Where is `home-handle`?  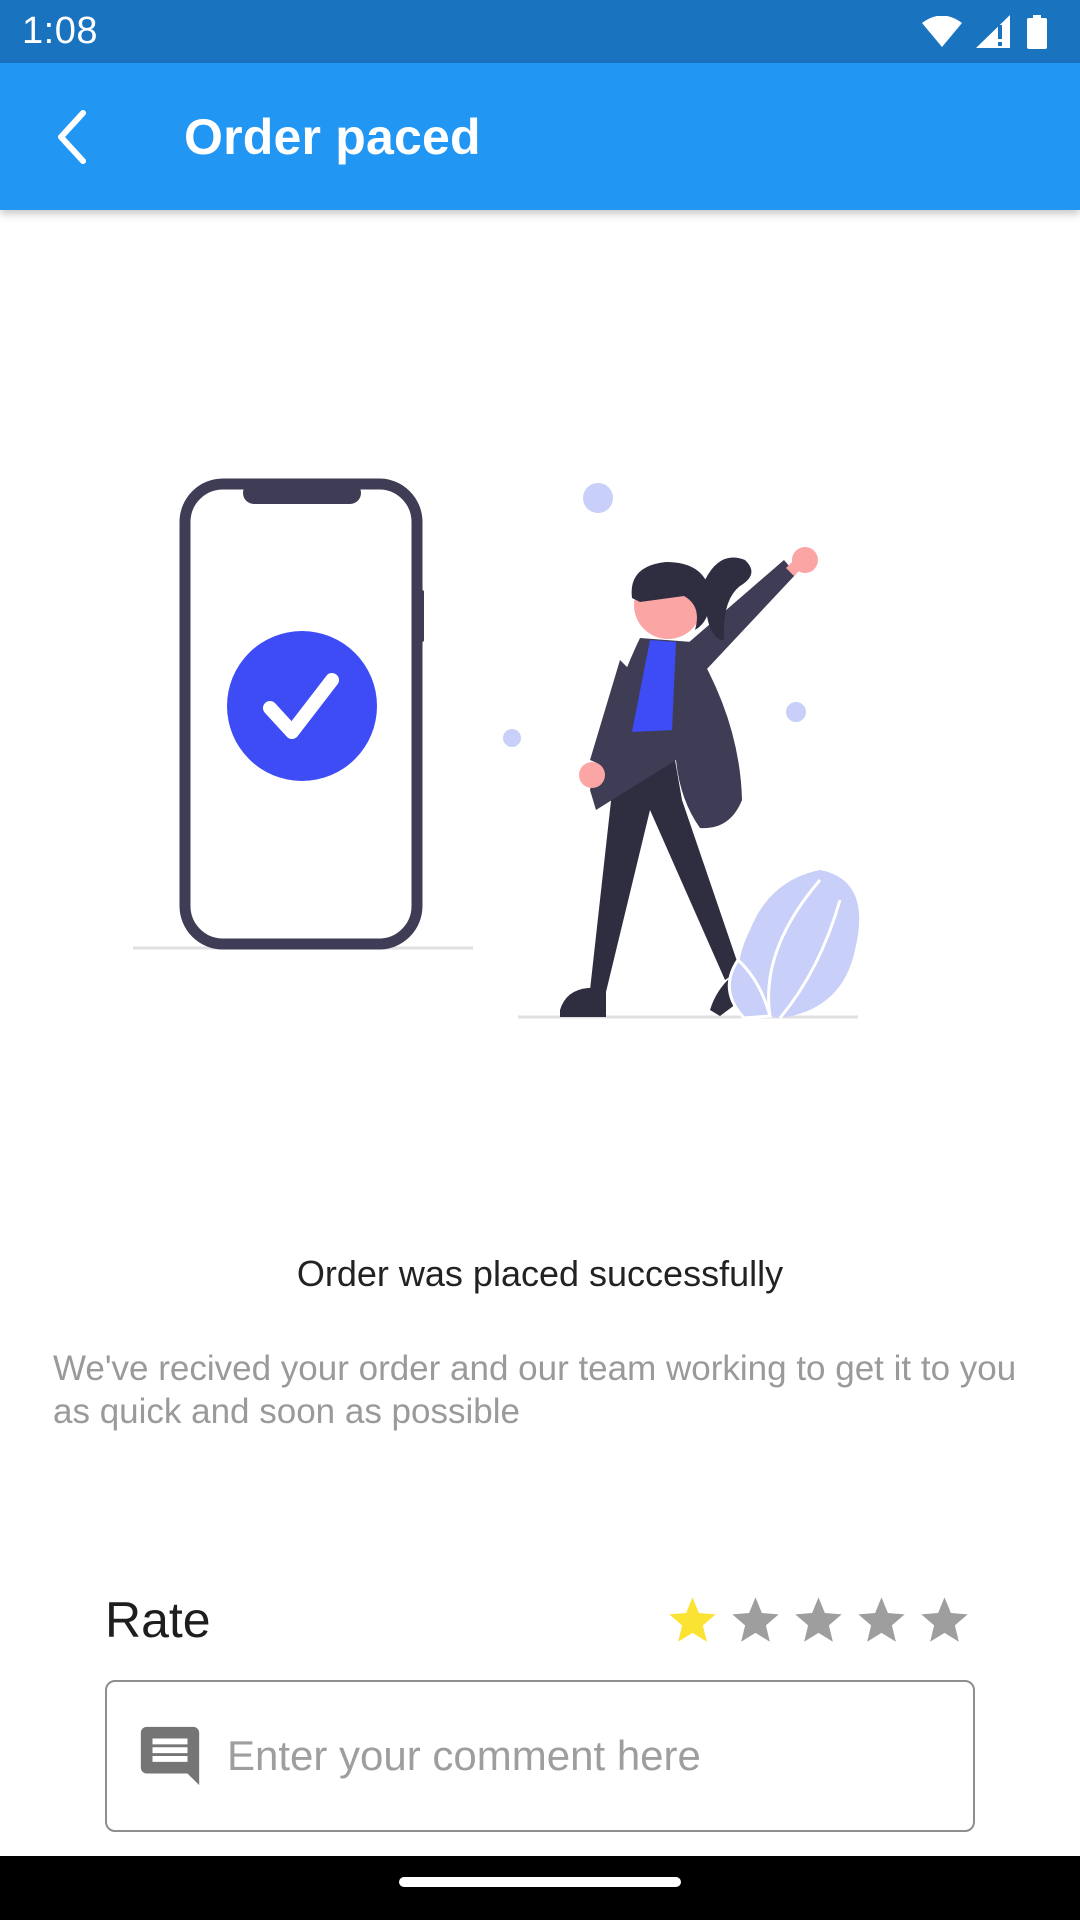 home-handle is located at coordinates (540, 1882).